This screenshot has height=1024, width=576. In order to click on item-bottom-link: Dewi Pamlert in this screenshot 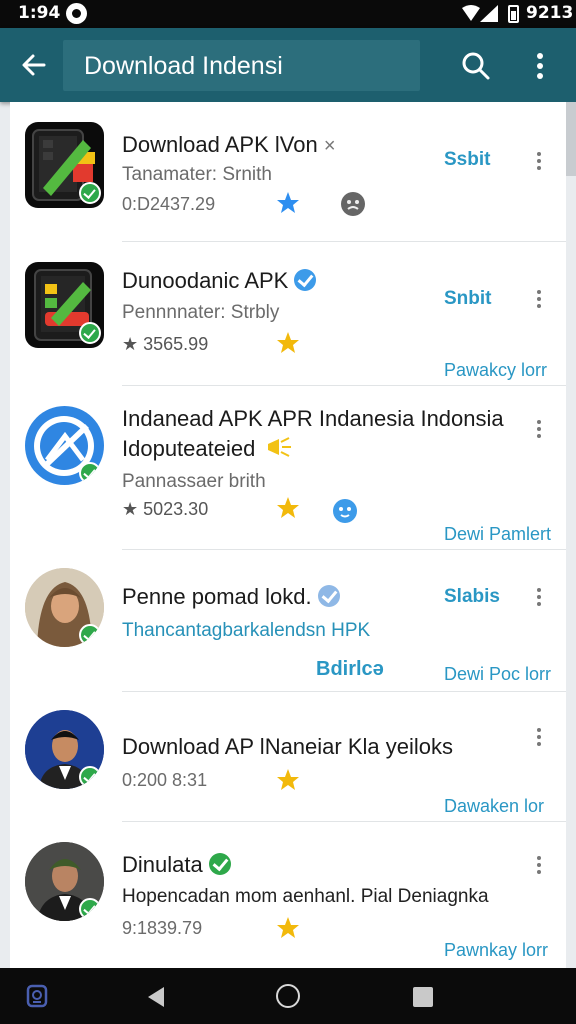, I will do `click(497, 534)`.